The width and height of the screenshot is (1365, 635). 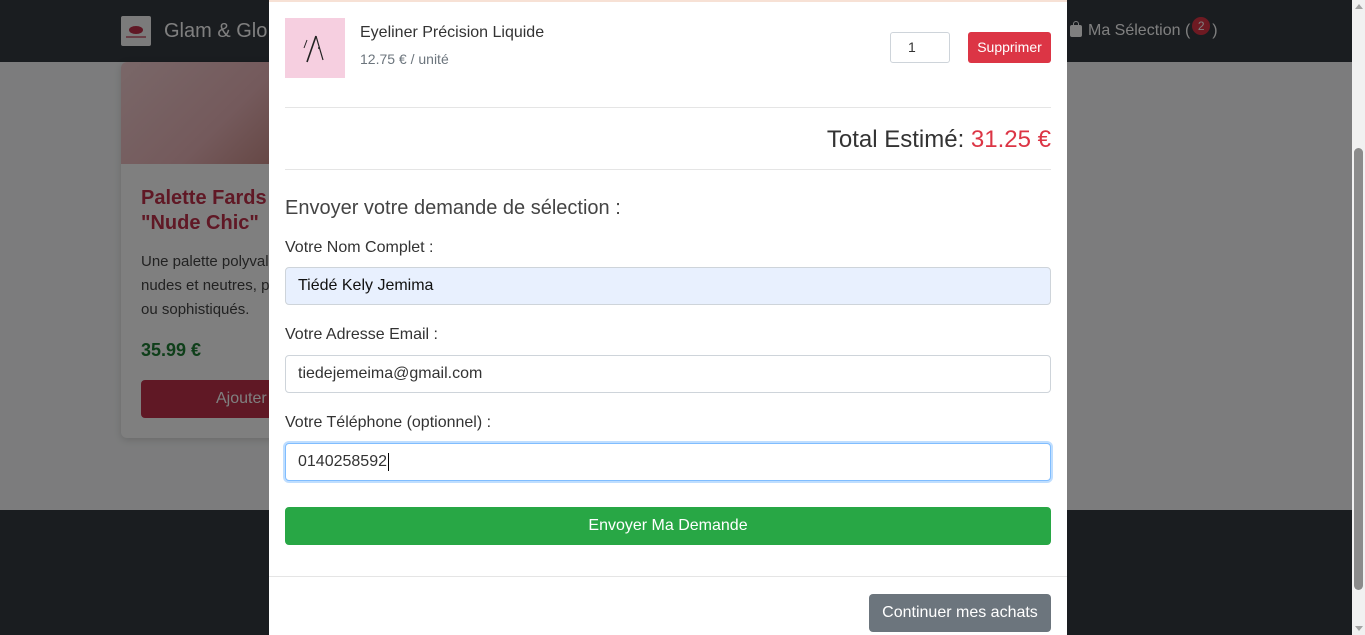 What do you see at coordinates (1009, 47) in the screenshot?
I see `delete-item-button: Supprimer` at bounding box center [1009, 47].